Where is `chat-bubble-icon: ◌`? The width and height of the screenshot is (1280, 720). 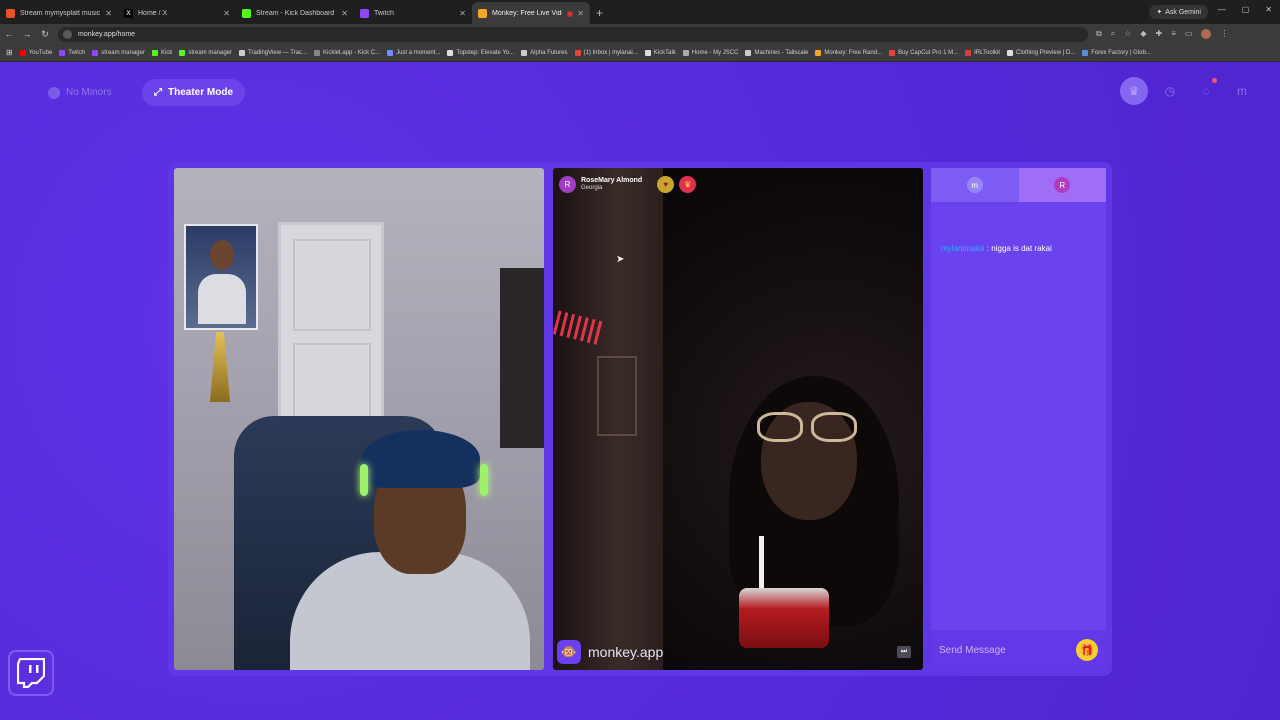
chat-bubble-icon: ◌ is located at coordinates (1206, 91).